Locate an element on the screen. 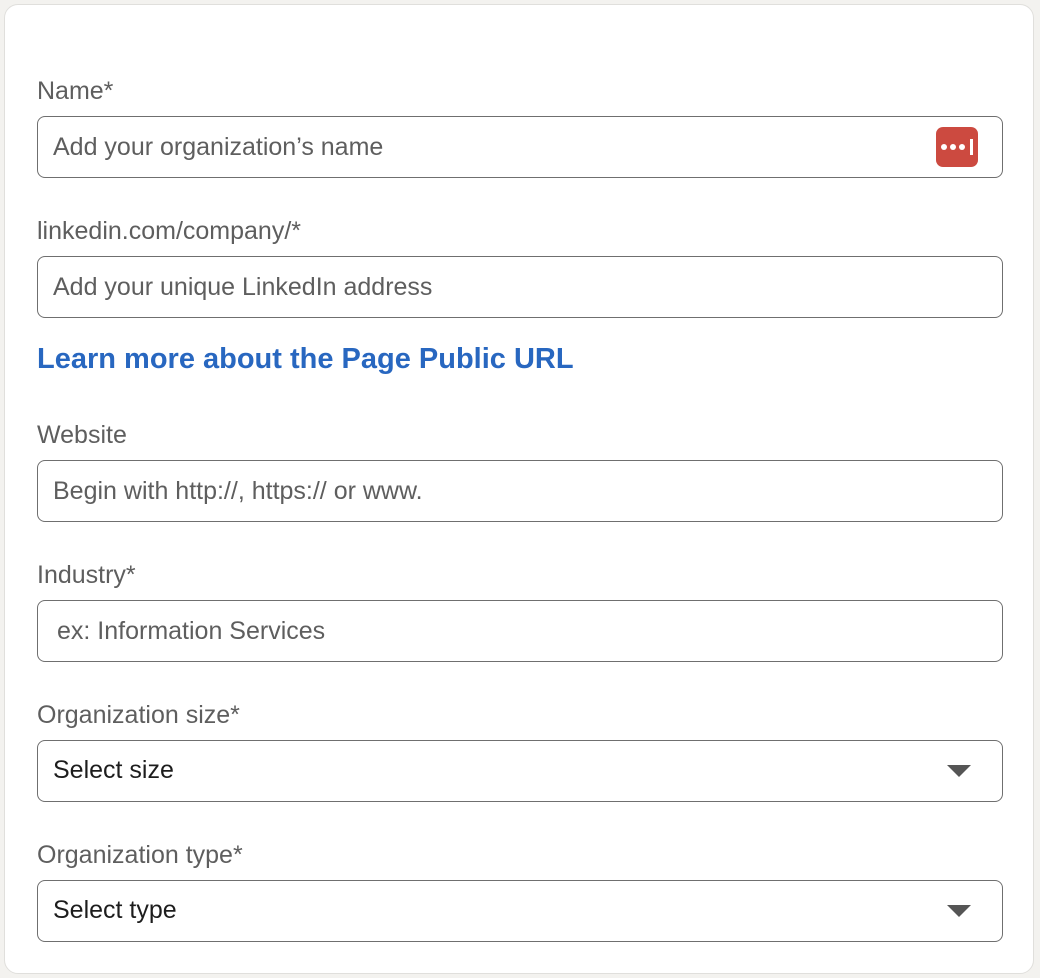  org-size-label: Organization size* is located at coordinates (138, 715).